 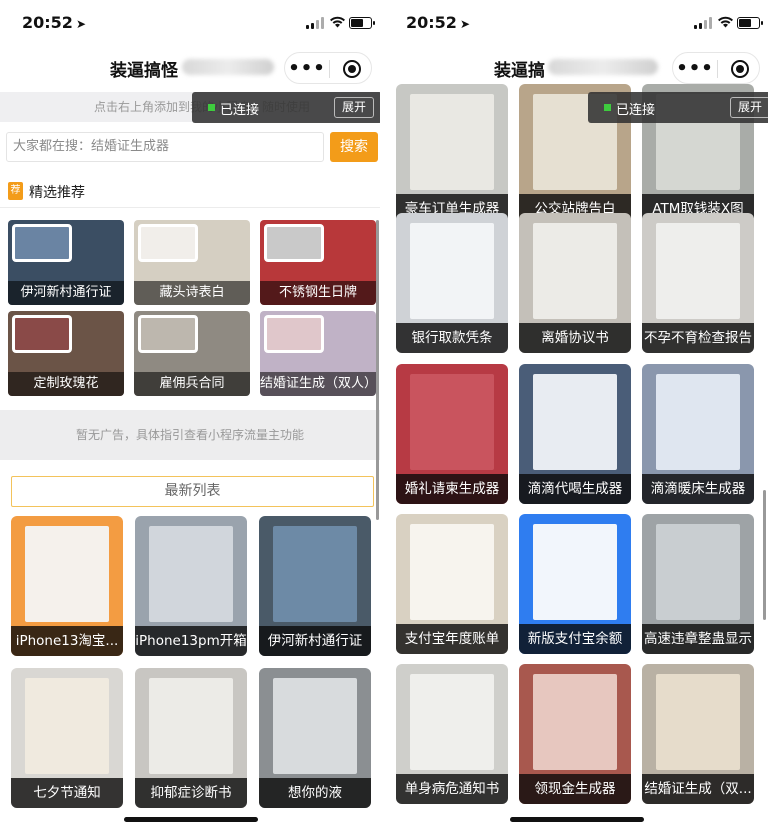 I want to click on featured-item-label: 结婚证生成（双人）, so click(x=318, y=384).